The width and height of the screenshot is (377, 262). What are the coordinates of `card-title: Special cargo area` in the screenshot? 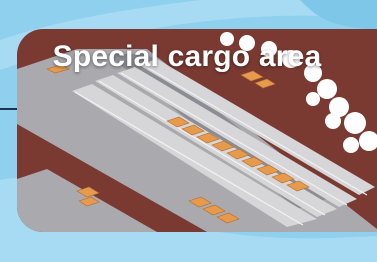 It's located at (187, 56).